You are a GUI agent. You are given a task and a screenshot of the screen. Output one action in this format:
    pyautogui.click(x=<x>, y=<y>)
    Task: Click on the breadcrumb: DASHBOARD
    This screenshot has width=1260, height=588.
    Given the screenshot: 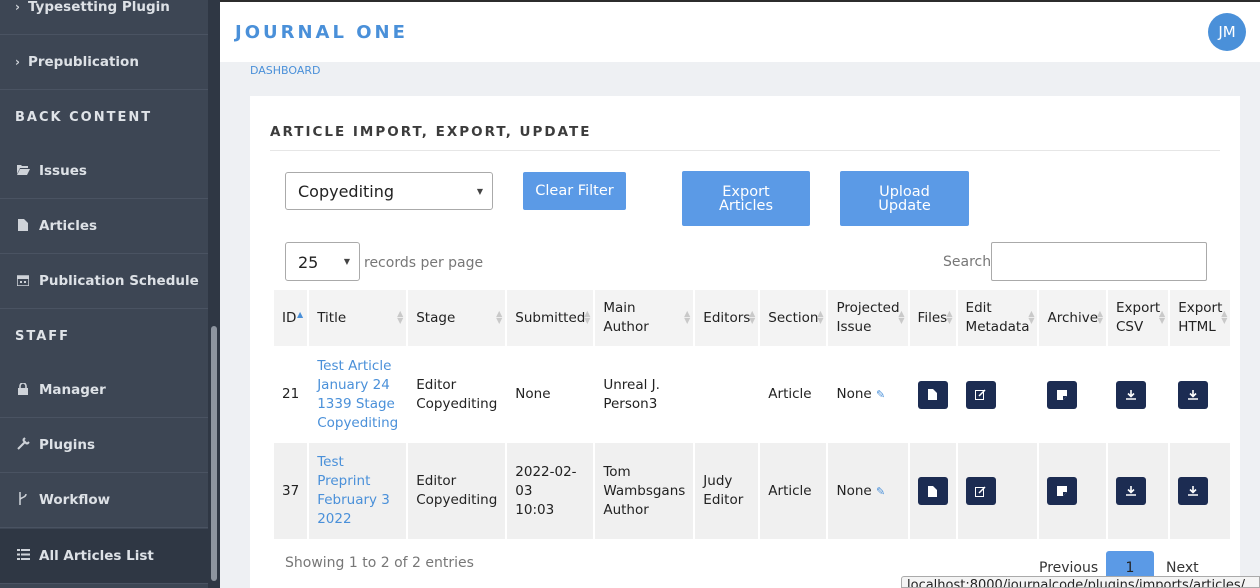 What is the action you would take?
    pyautogui.click(x=285, y=70)
    